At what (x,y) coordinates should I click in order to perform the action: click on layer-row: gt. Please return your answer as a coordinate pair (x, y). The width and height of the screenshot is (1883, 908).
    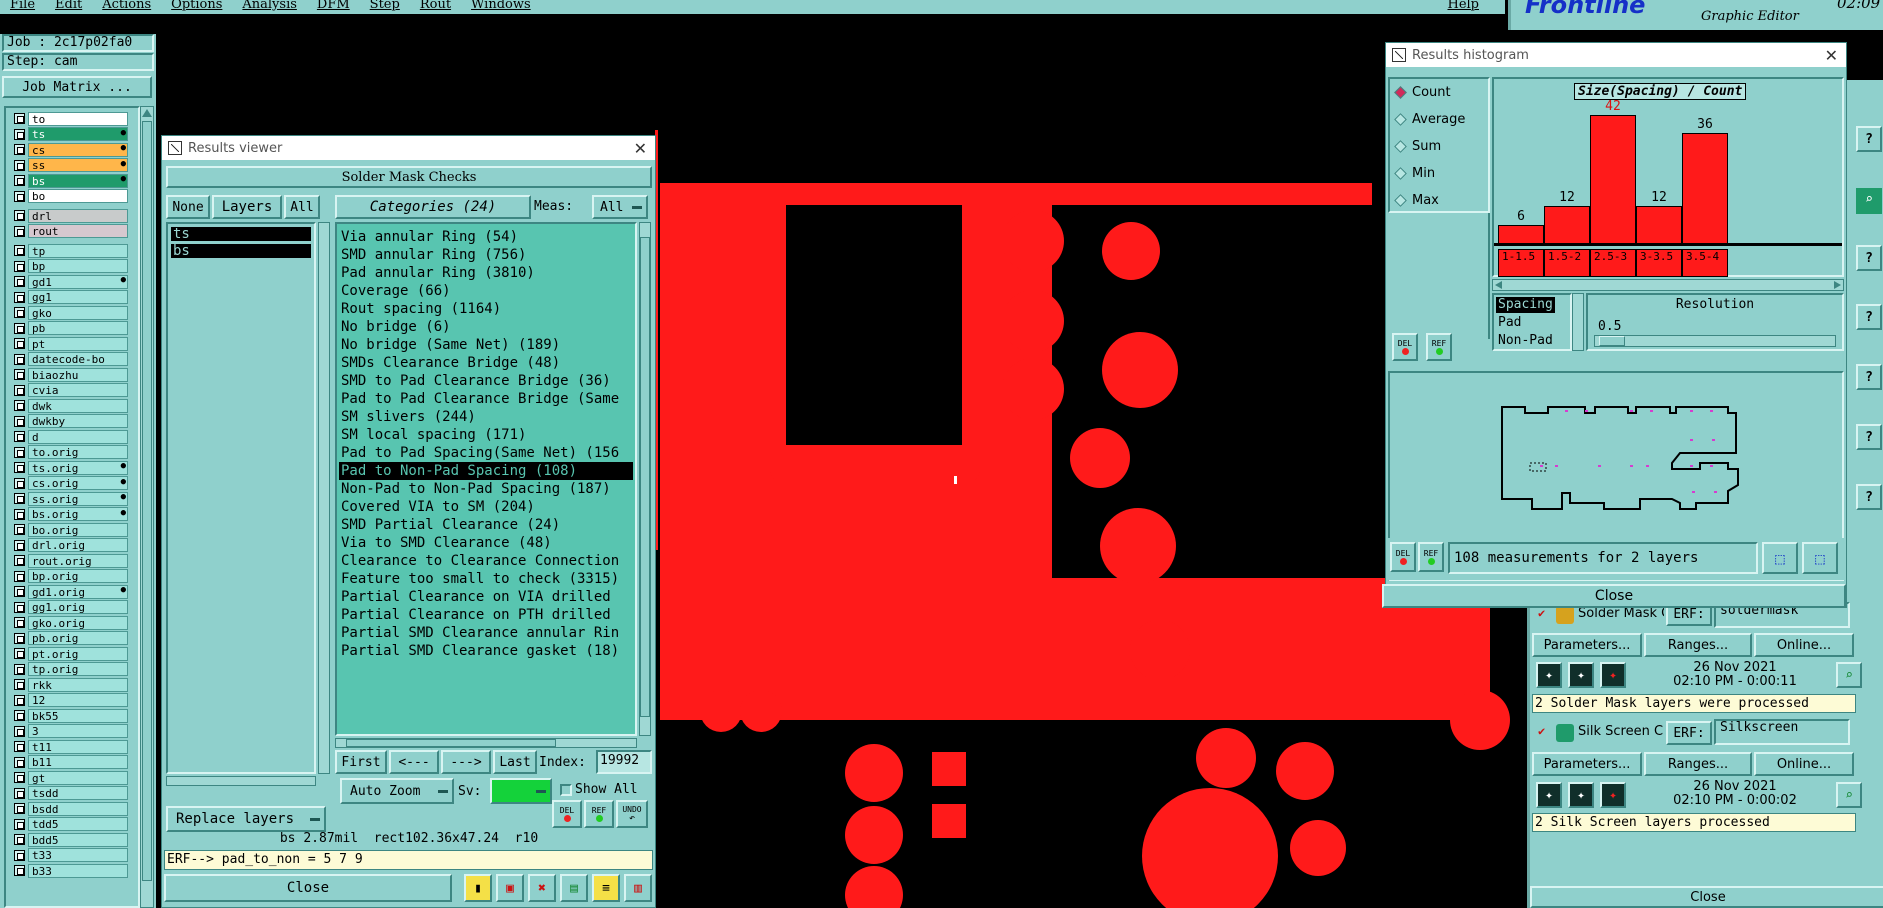
    Looking at the image, I should click on (71, 777).